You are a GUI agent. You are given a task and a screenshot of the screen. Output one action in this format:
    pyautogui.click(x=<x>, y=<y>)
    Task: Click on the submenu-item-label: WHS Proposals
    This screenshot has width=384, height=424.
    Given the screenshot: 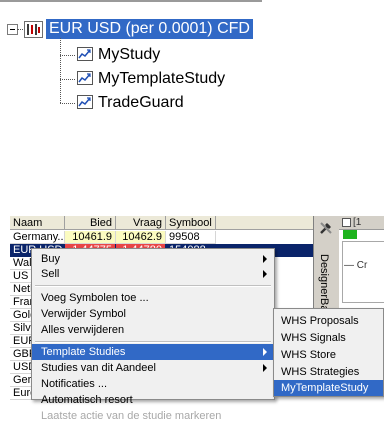 What is the action you would take?
    pyautogui.click(x=320, y=321)
    